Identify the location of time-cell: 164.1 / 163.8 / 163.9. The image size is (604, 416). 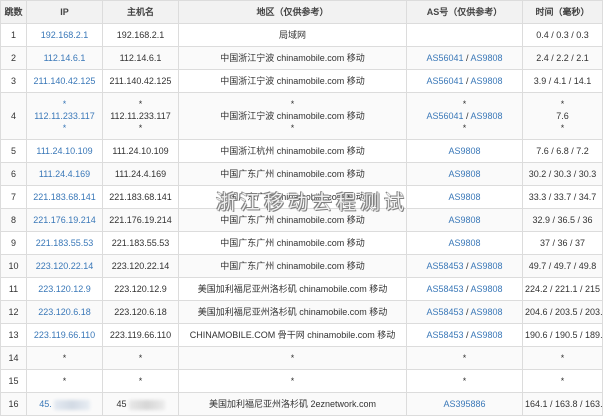
(562, 404).